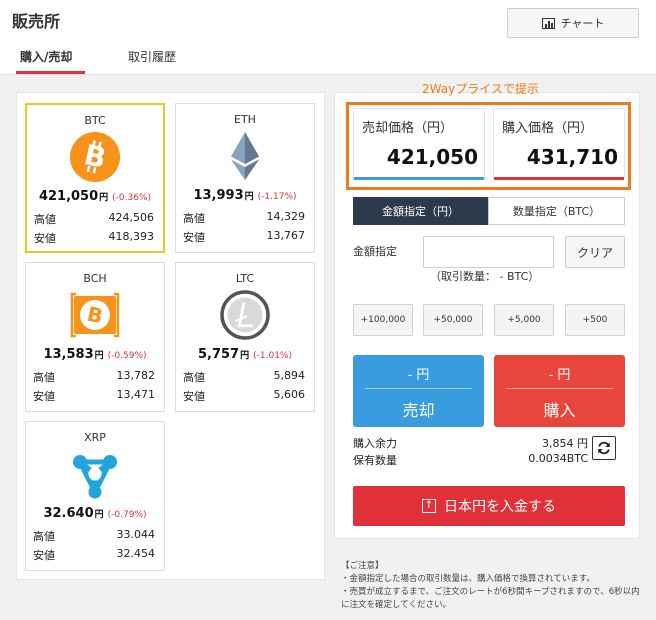 The height and width of the screenshot is (620, 656). What do you see at coordinates (559, 388) in the screenshot?
I see `buy-button-divider` at bounding box center [559, 388].